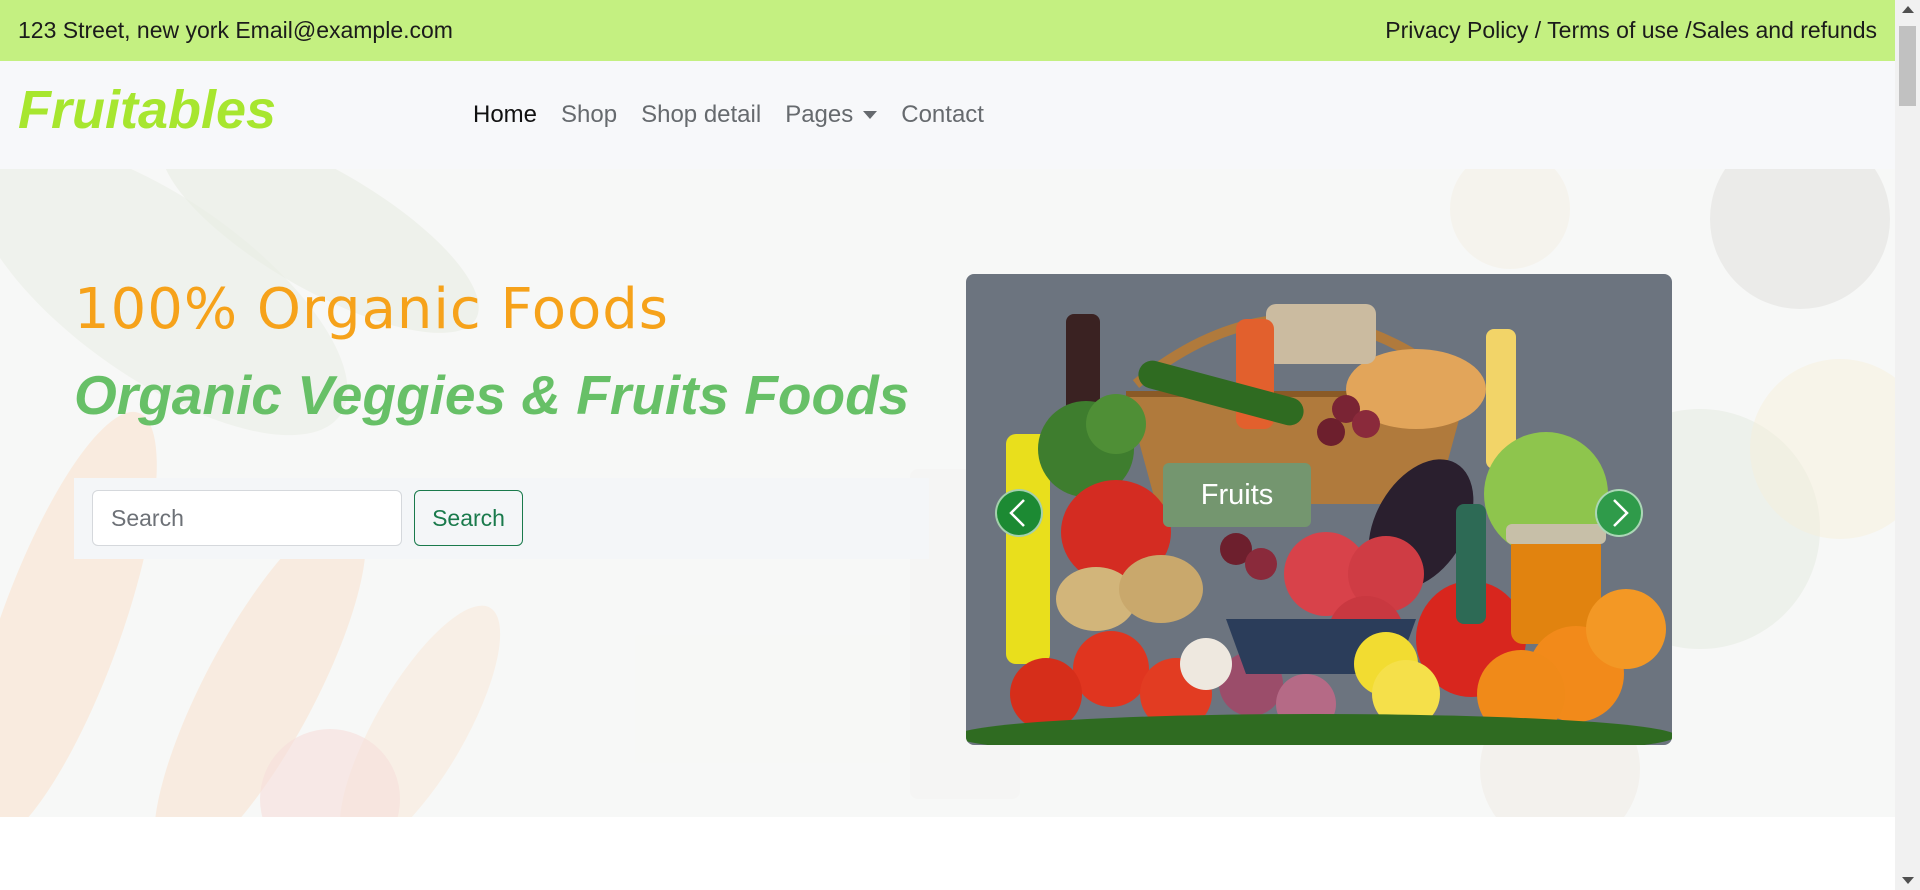 This screenshot has width=1920, height=890. Describe the element at coordinates (468, 518) in the screenshot. I see `search-button: Search` at that location.